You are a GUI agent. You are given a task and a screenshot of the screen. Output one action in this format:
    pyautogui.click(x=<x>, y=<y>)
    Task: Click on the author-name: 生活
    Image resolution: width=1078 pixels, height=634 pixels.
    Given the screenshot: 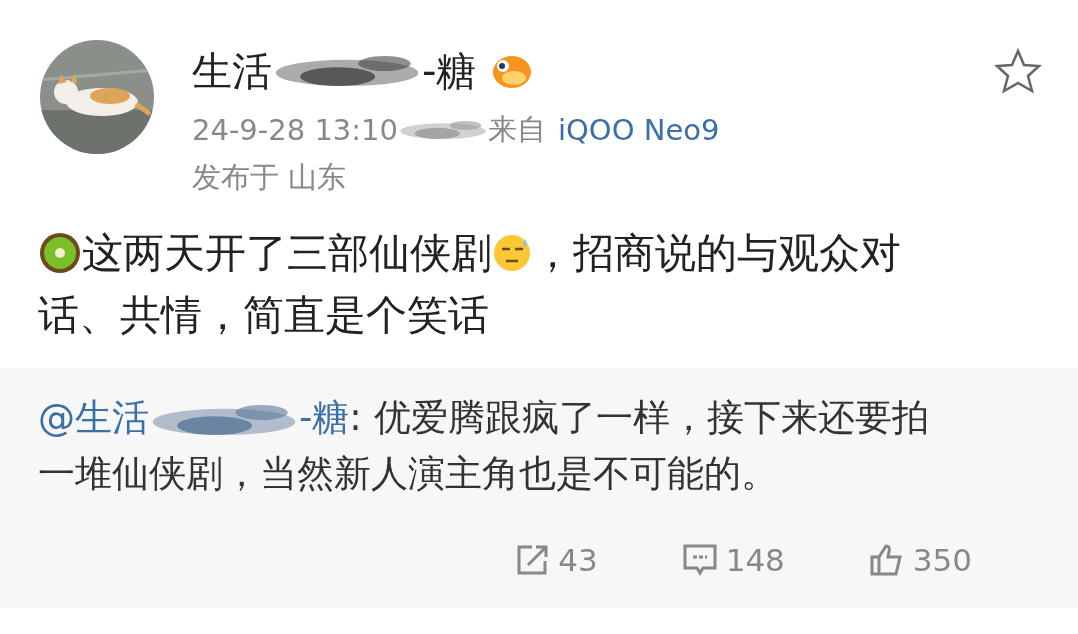 What is the action you would take?
    pyautogui.click(x=232, y=71)
    